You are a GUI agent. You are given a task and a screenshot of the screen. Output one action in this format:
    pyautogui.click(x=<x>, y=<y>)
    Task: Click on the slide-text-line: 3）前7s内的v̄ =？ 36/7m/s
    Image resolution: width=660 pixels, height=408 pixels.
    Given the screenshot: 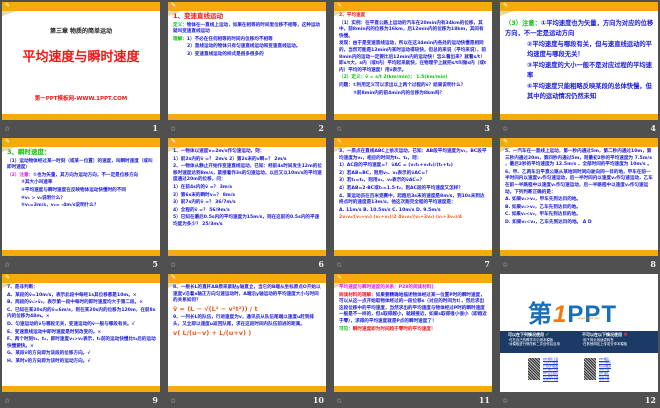 What is the action you would take?
    pyautogui.click(x=204, y=203)
    